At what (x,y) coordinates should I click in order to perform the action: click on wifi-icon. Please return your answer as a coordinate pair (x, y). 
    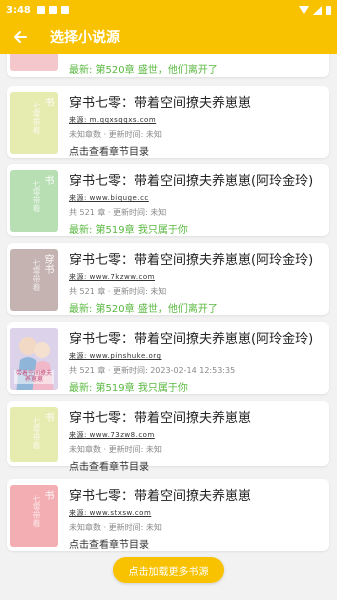
    Looking at the image, I should click on (304, 10).